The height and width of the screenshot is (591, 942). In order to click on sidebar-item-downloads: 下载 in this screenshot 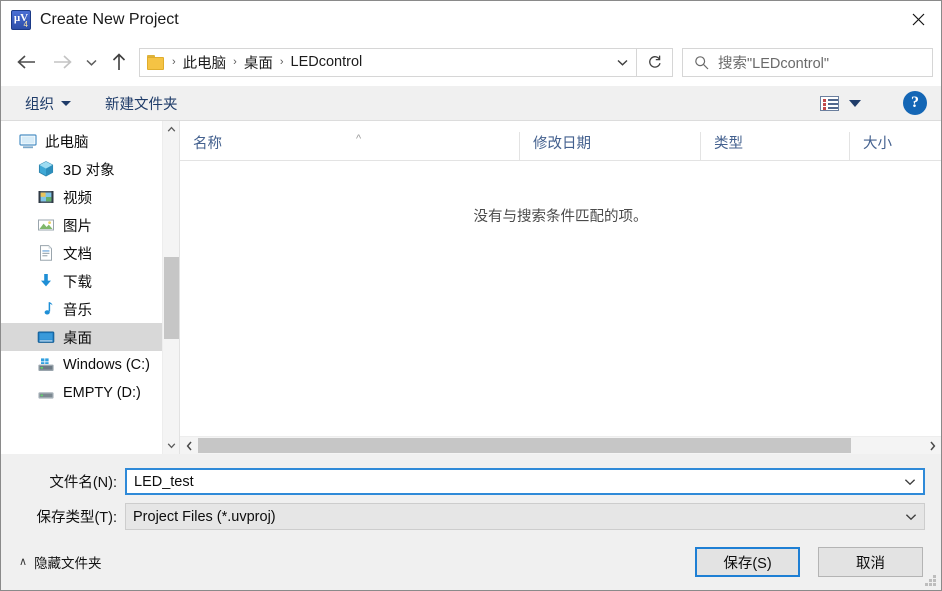, I will do `click(90, 281)`.